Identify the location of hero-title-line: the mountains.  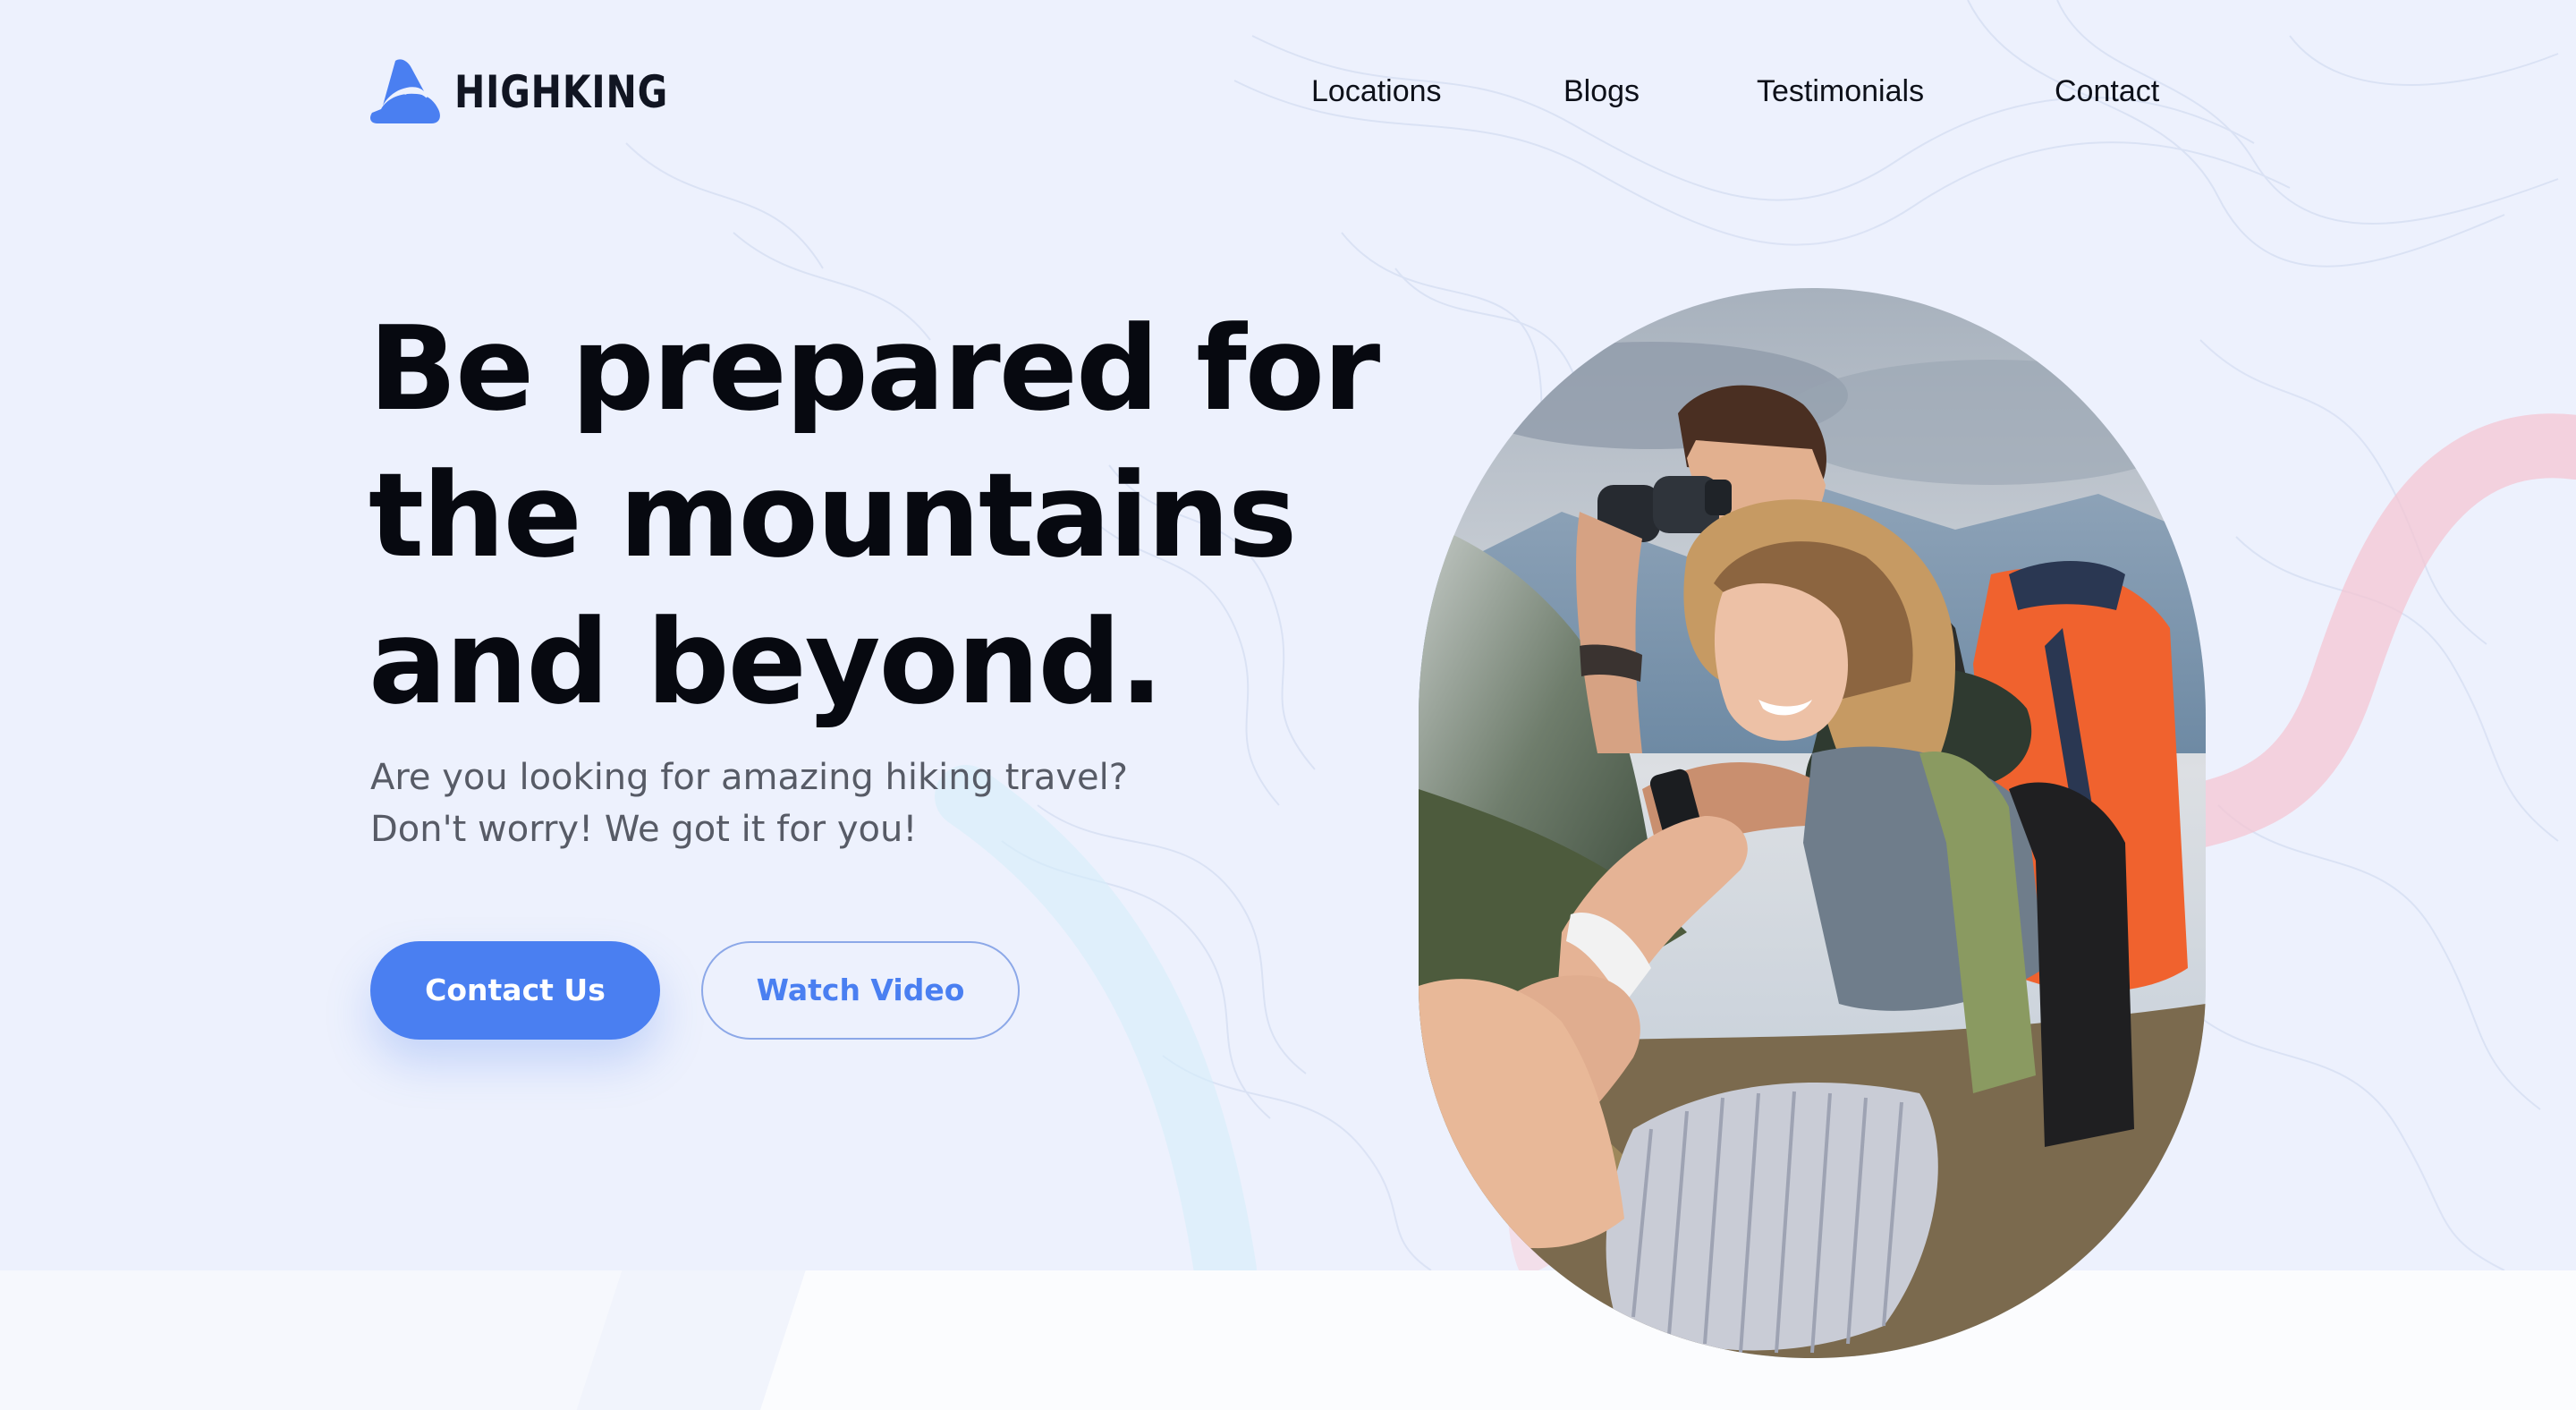
(833, 515).